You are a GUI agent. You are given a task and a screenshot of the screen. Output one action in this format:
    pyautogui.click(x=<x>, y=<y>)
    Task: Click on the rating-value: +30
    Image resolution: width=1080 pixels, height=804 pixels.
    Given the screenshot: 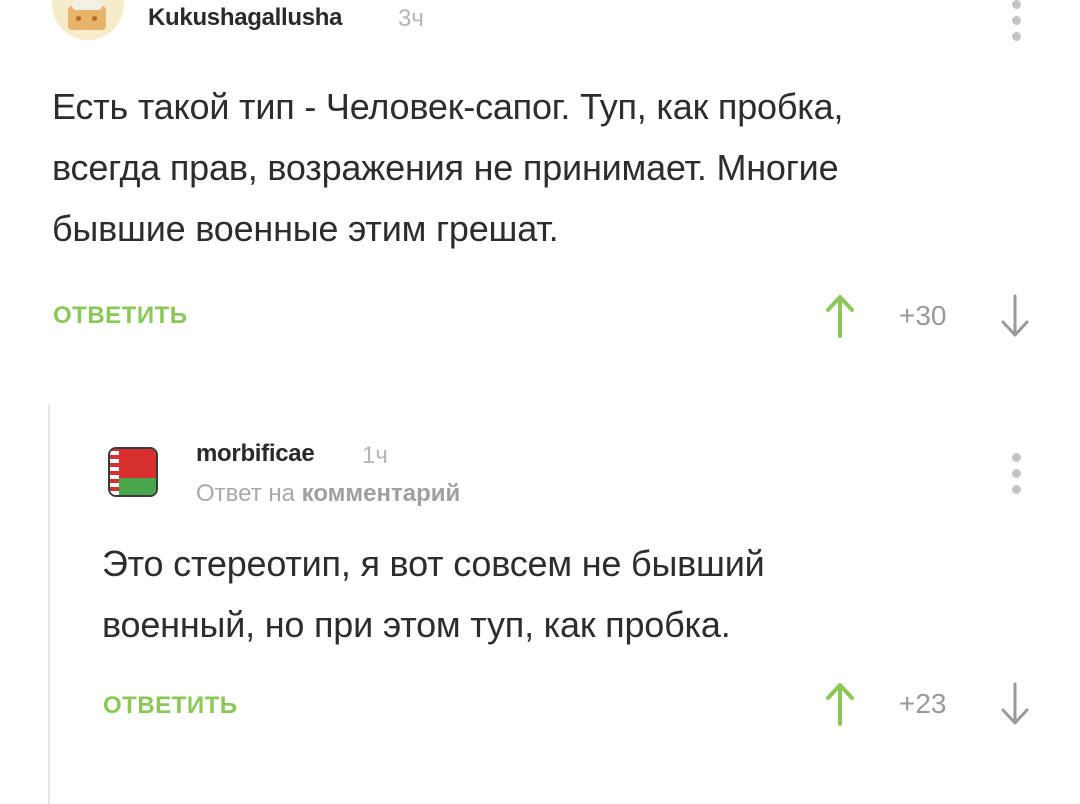 What is the action you would take?
    pyautogui.click(x=923, y=315)
    